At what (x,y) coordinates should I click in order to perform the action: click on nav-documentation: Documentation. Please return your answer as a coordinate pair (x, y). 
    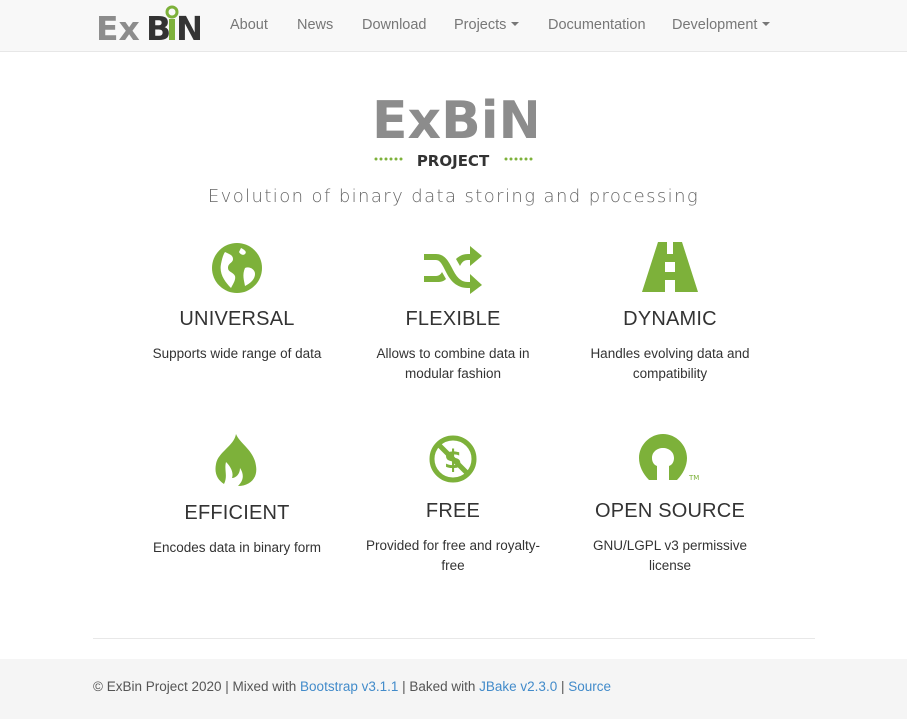
    Looking at the image, I should click on (597, 25).